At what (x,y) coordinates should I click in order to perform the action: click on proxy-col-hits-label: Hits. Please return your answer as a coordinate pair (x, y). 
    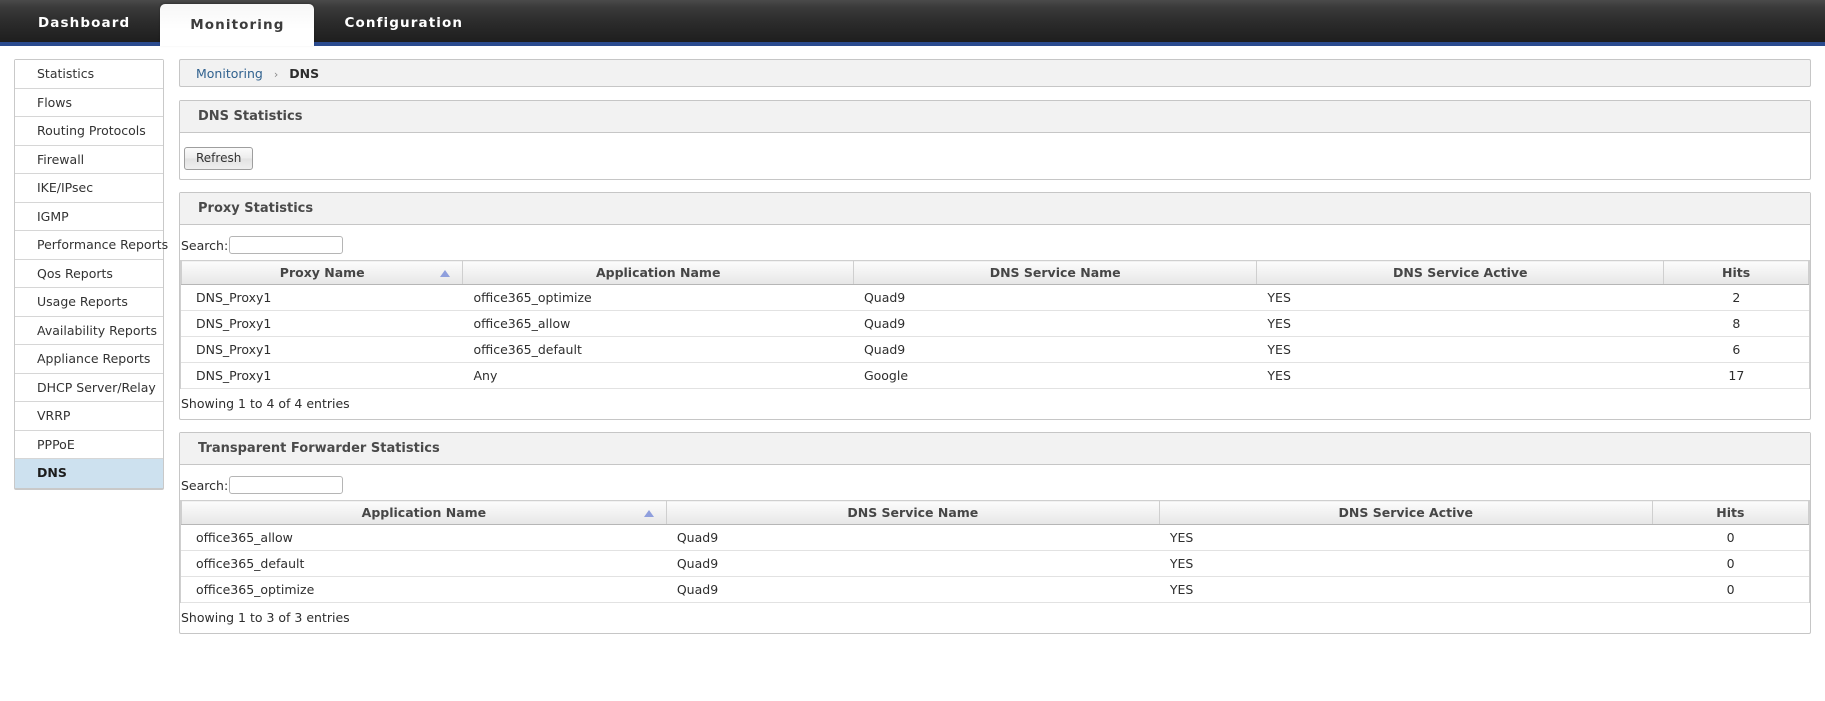
    Looking at the image, I should click on (1736, 272).